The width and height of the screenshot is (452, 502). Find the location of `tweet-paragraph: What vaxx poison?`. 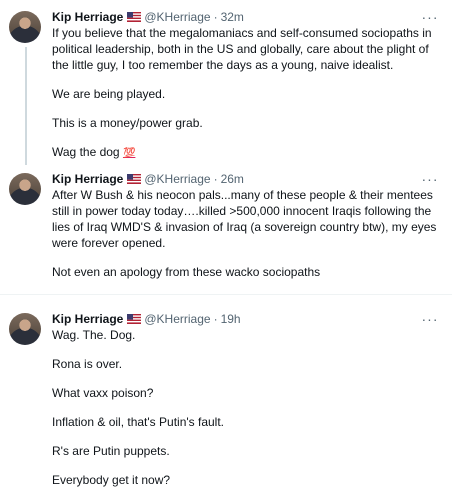

tweet-paragraph: What vaxx poison? is located at coordinates (103, 393).